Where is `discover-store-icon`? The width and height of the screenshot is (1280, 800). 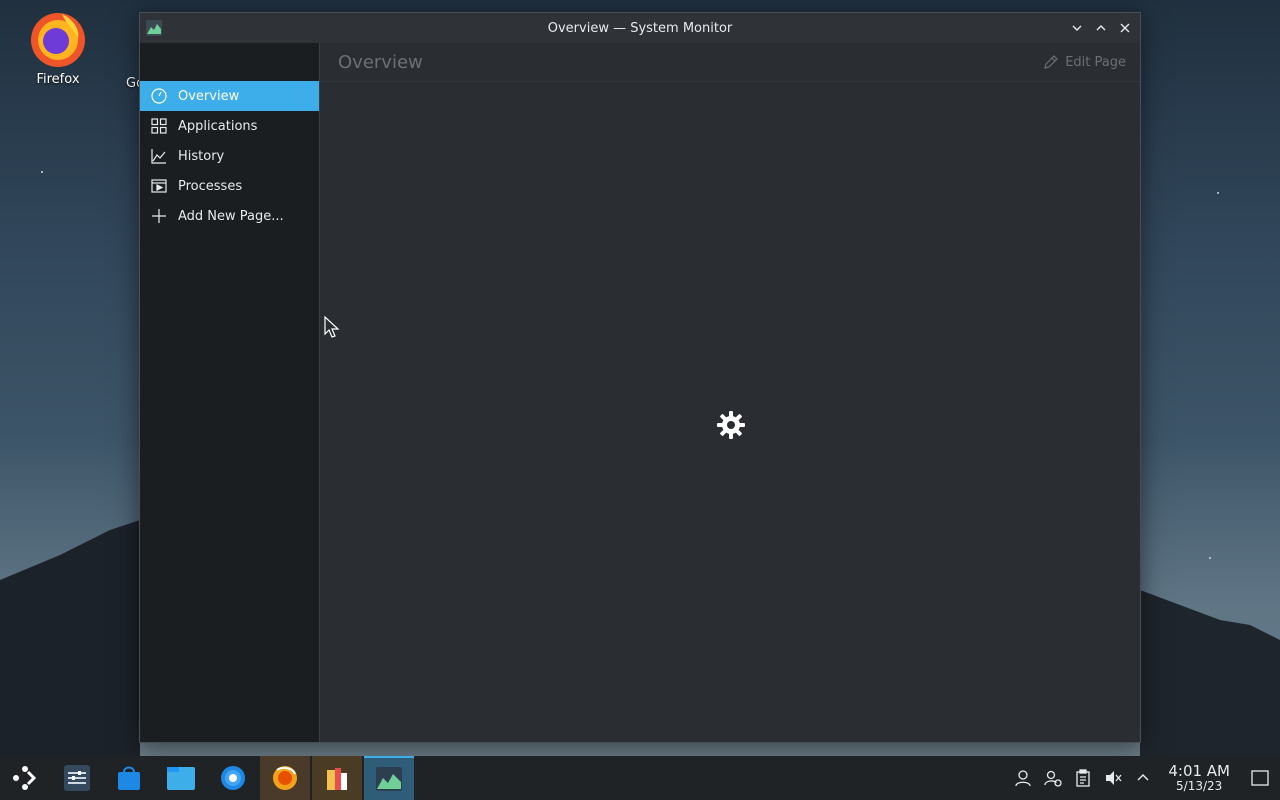 discover-store-icon is located at coordinates (129, 778).